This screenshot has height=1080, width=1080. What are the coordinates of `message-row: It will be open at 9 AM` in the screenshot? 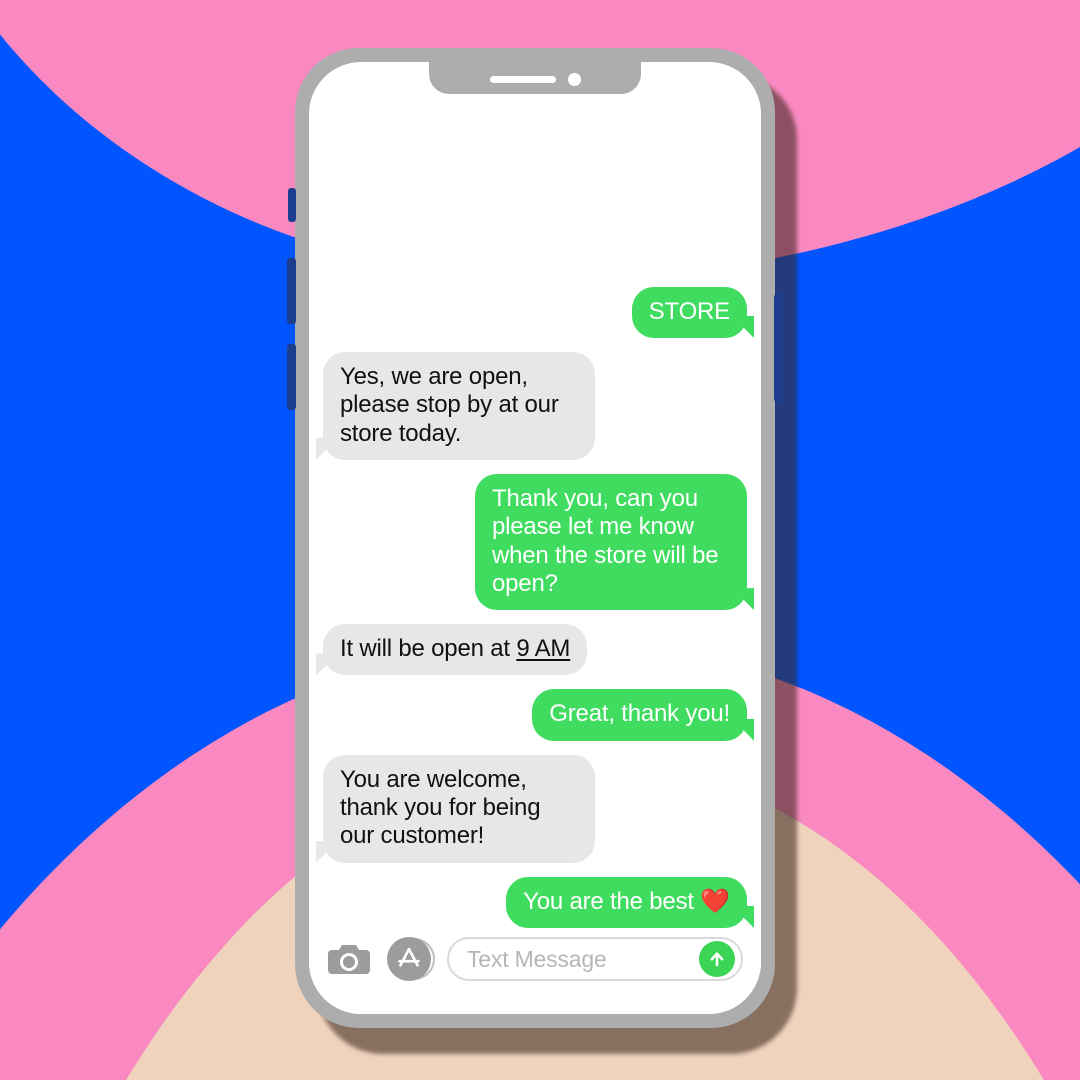 It's located at (528, 650).